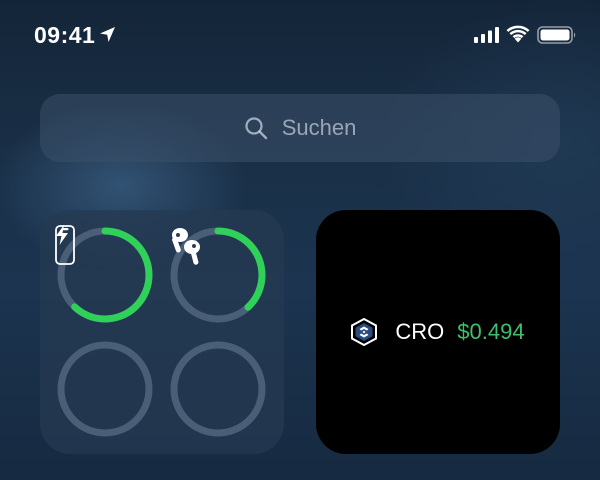 This screenshot has height=480, width=600. I want to click on search-placeholder: Suchen, so click(319, 127).